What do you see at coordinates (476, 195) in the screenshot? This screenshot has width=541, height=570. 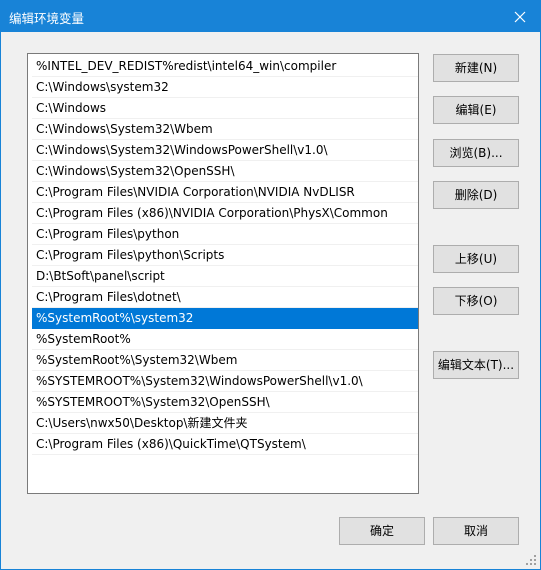 I see `delete-button: 删除(D)` at bounding box center [476, 195].